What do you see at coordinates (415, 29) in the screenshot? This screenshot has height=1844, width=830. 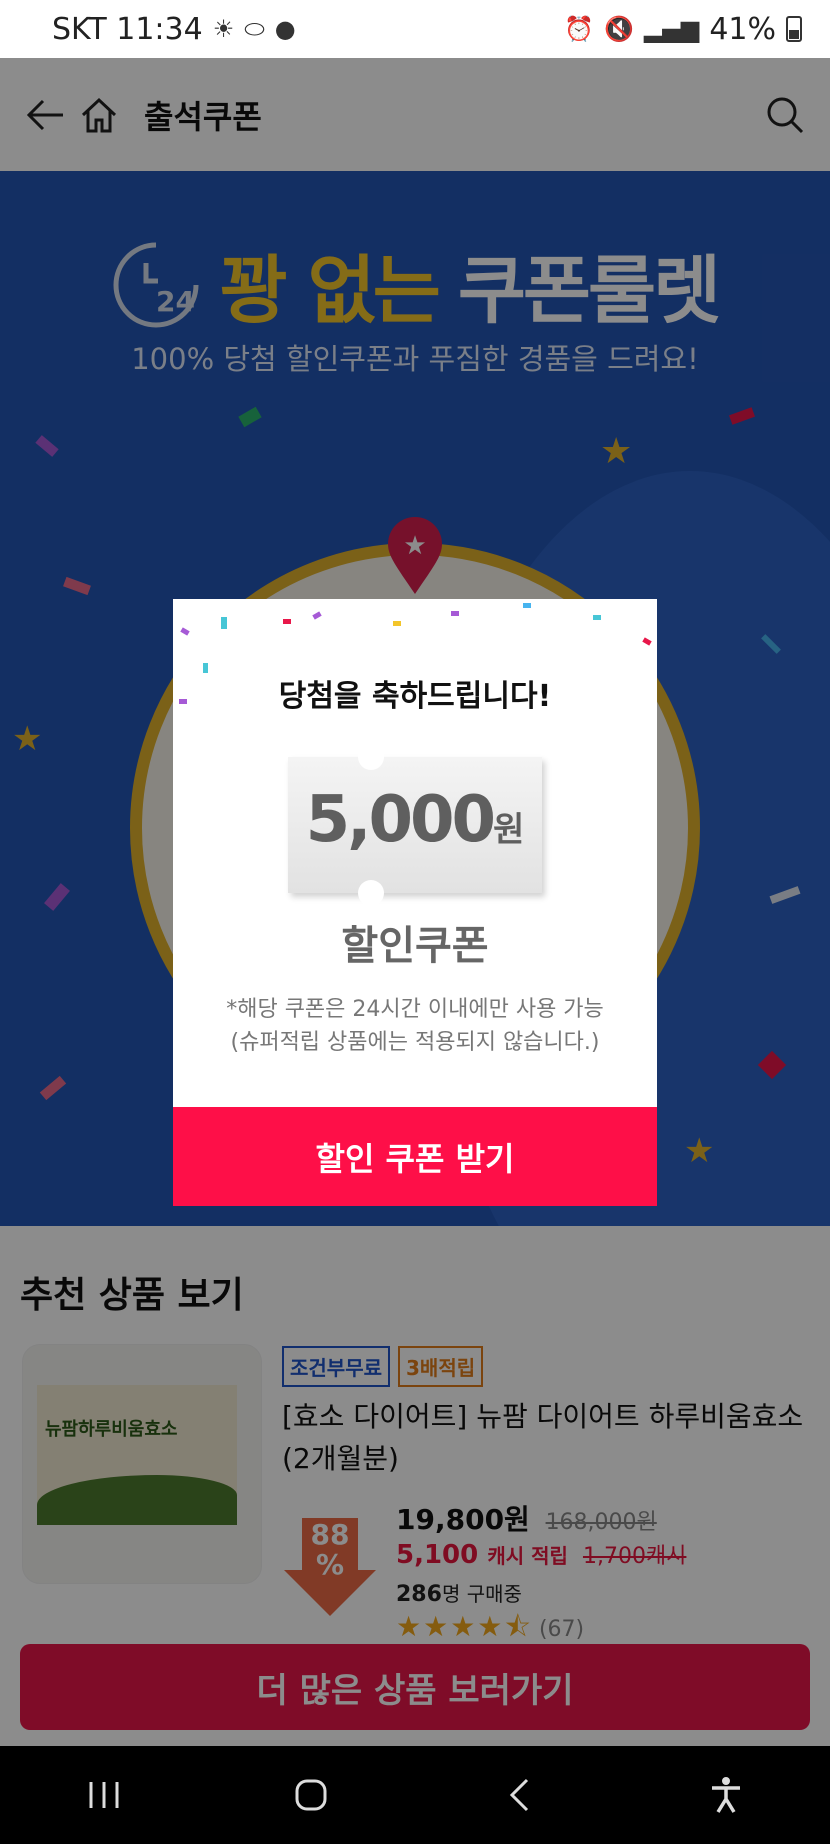 I see `status-bar: SKT 11:34 ☀ ⬭ ● ⏰ 🔇 ▂▄▆ 41%` at bounding box center [415, 29].